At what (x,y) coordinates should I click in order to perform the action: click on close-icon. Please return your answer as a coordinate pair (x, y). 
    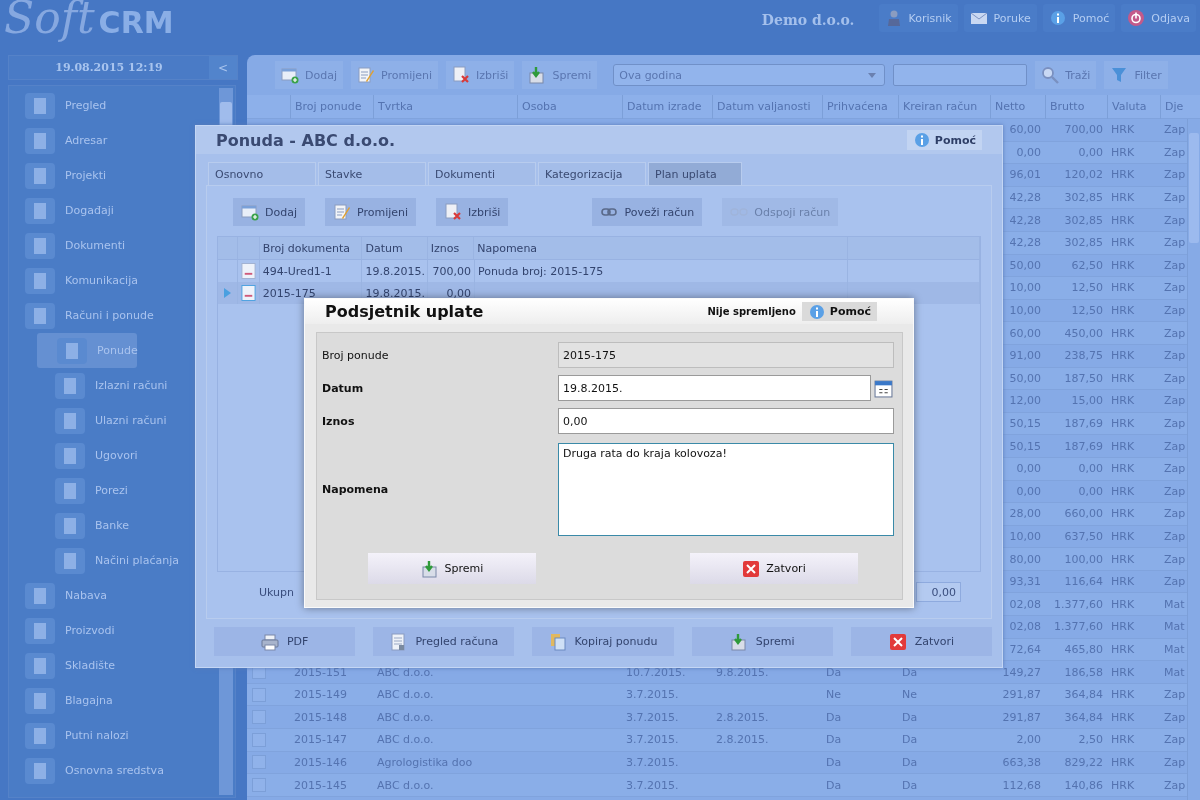
    Looking at the image, I should click on (751, 568).